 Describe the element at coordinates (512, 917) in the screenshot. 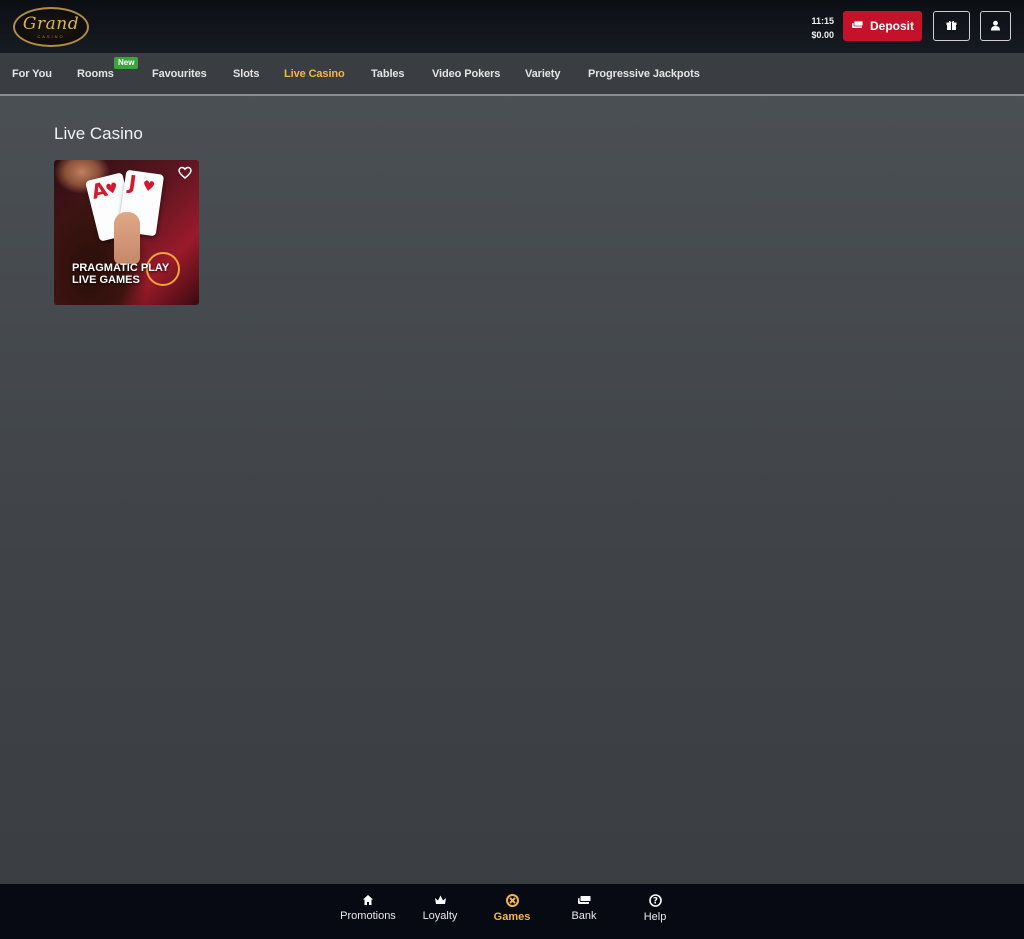

I see `bottom-nav-label: Games` at that location.